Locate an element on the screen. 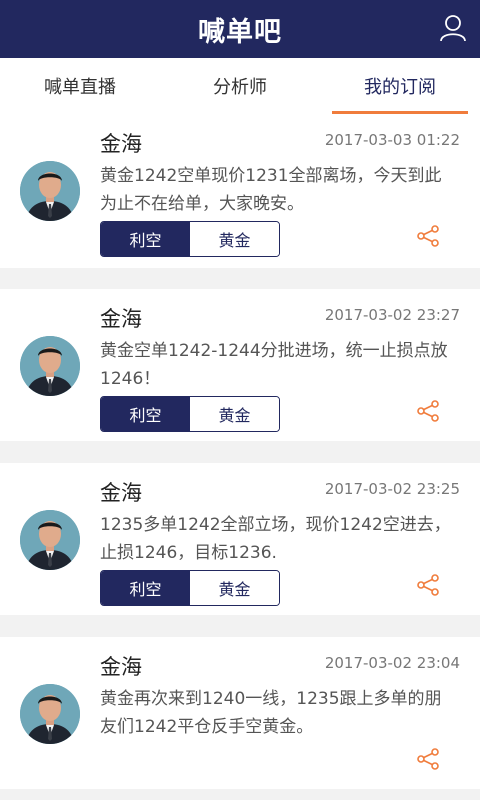  tab-label: 分析师 is located at coordinates (240, 87).